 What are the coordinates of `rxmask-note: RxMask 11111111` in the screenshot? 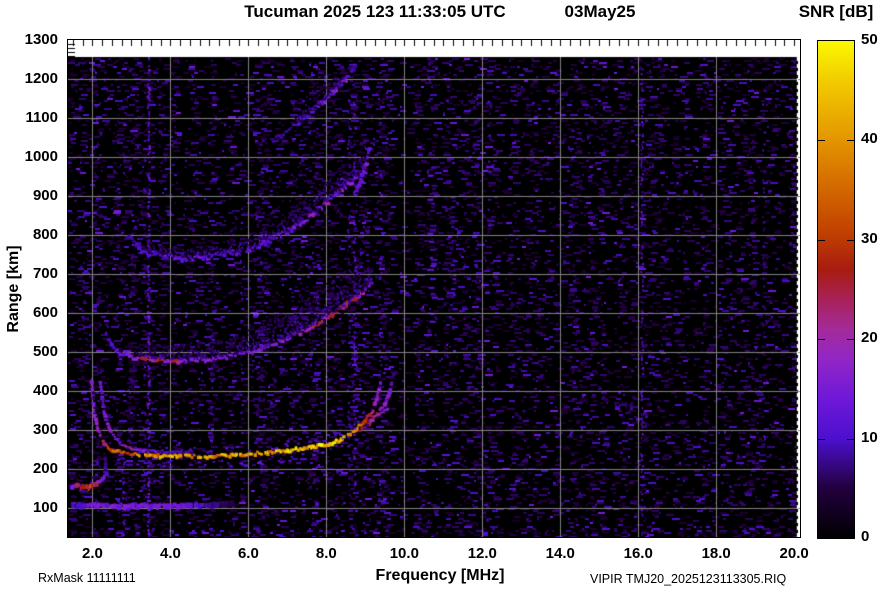 It's located at (87, 578).